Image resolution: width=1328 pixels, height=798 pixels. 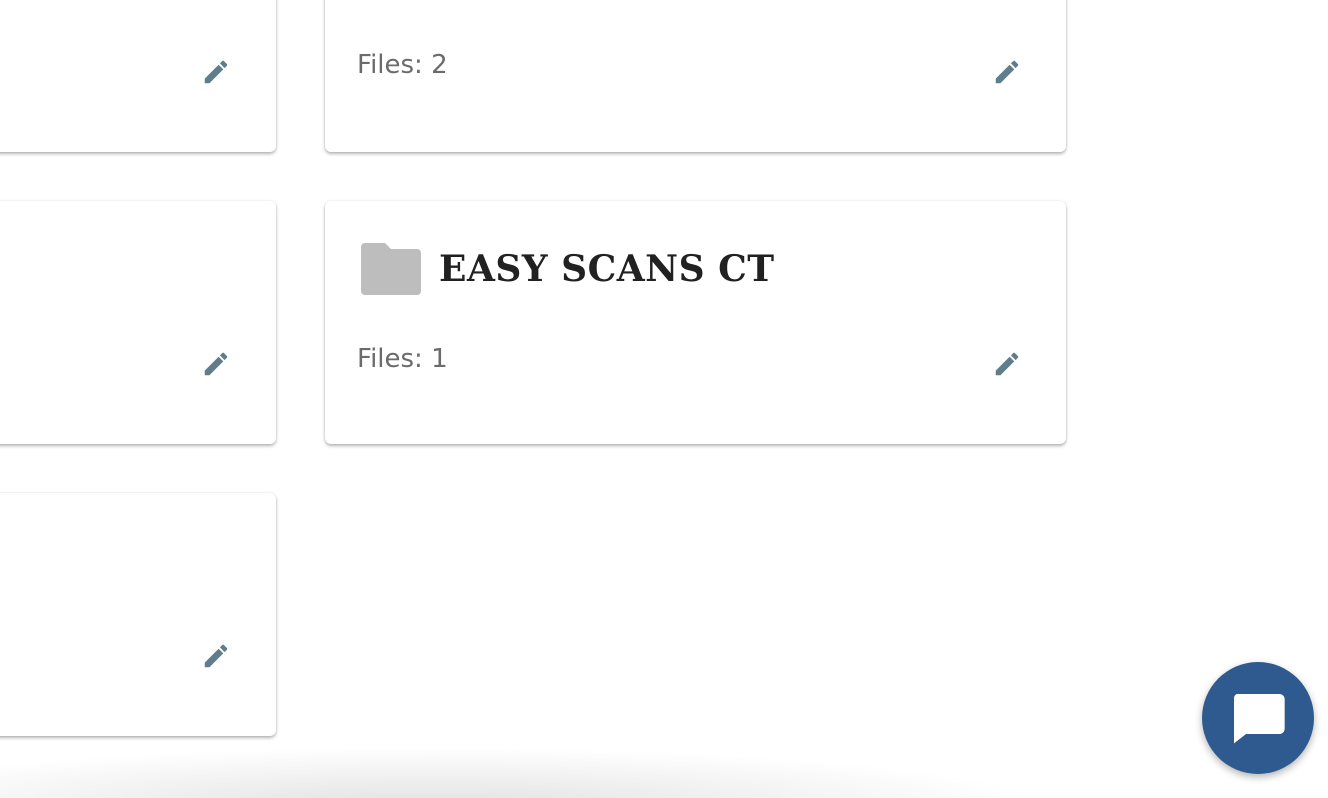 What do you see at coordinates (607, 269) in the screenshot?
I see `folder-title: EASY SCANS CT` at bounding box center [607, 269].